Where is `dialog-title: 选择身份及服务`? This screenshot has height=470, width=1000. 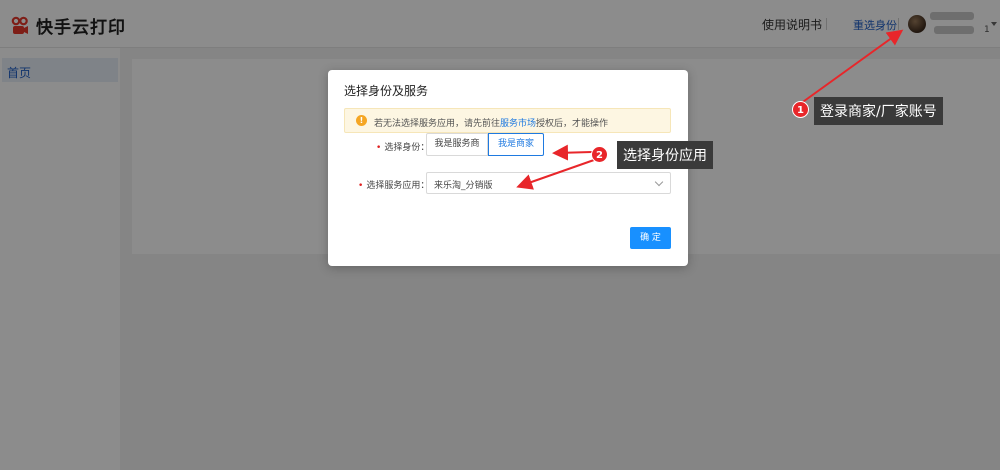
dialog-title: 选择身份及服务 is located at coordinates (386, 91).